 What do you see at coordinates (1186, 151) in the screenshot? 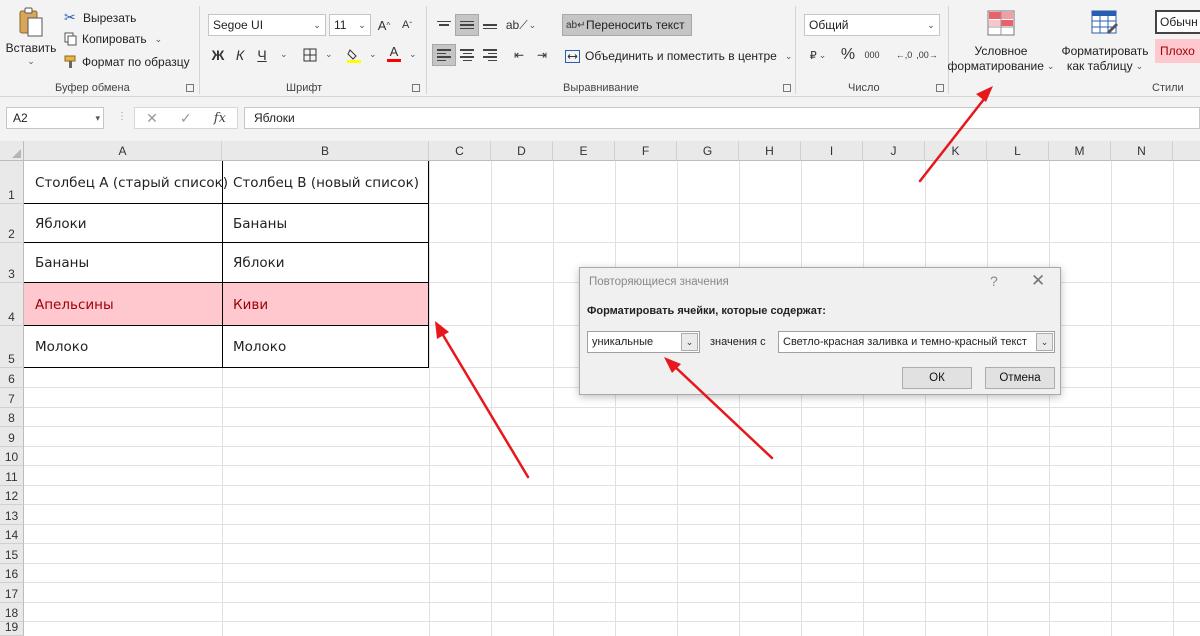
I see `column-header` at bounding box center [1186, 151].